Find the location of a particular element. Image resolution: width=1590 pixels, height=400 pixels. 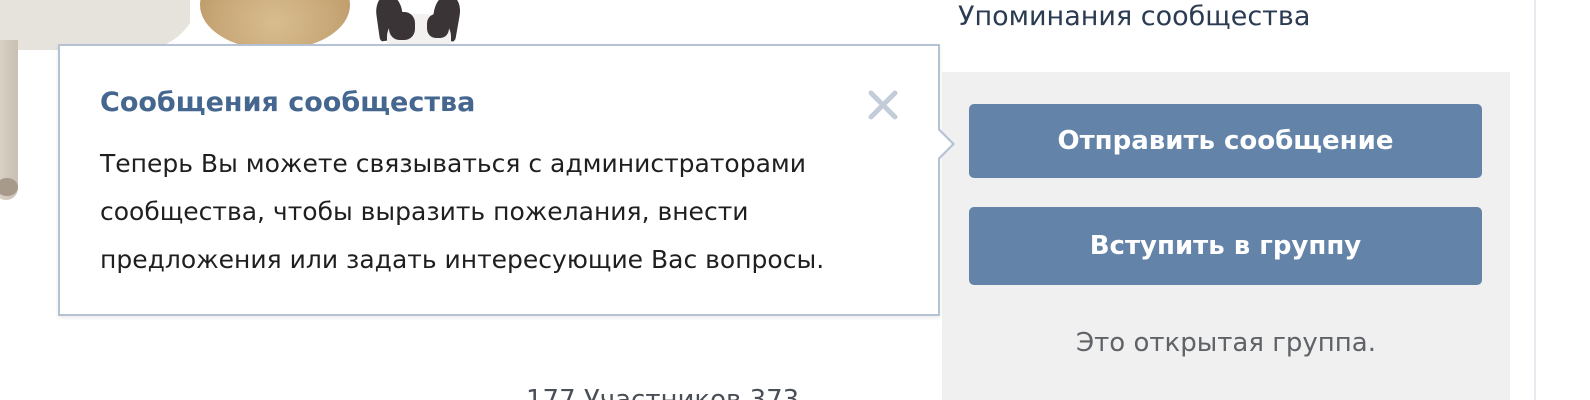

tooltip-title: Сообщения сообщества is located at coordinates (288, 102).